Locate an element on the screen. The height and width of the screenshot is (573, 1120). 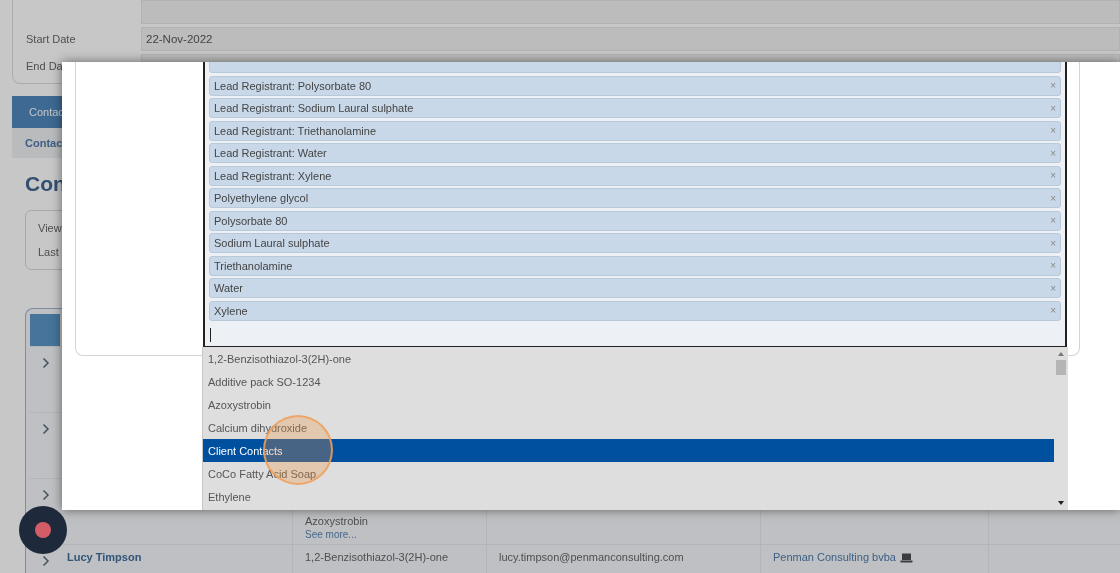
scroll-down-icon is located at coordinates (1061, 503).